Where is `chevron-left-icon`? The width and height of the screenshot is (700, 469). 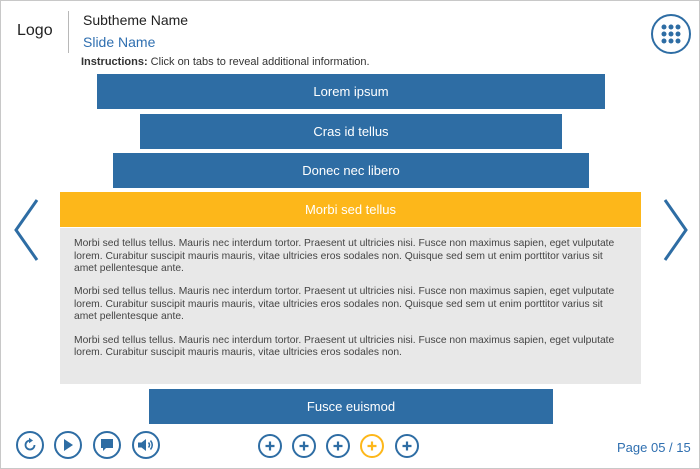
chevron-left-icon is located at coordinates (26, 230).